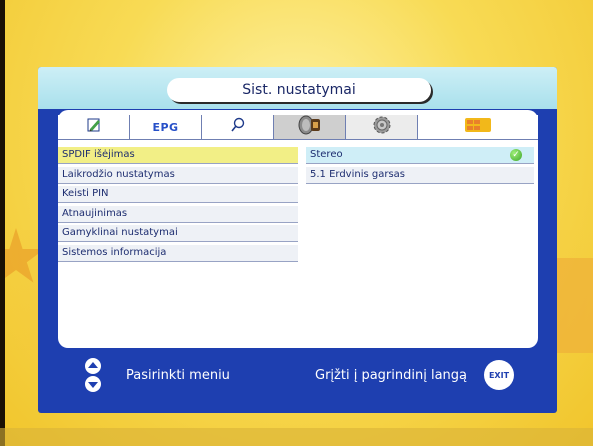  What do you see at coordinates (420, 155) in the screenshot?
I see `option-stereo: Stereo ✓` at bounding box center [420, 155].